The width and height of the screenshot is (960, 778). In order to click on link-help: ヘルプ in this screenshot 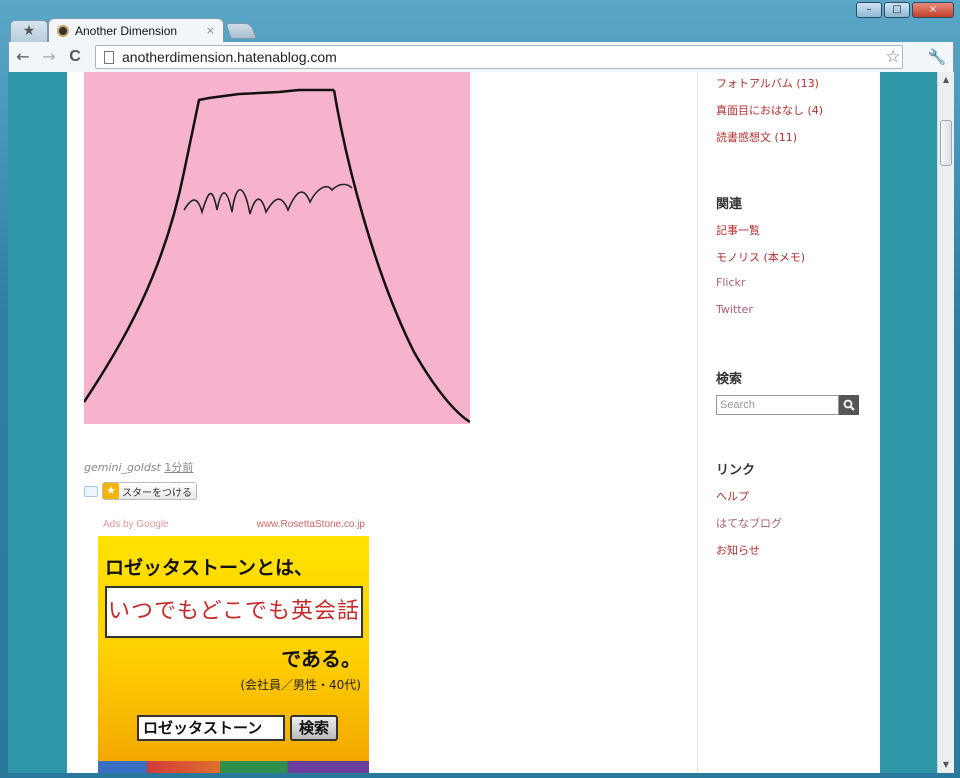, I will do `click(732, 496)`.